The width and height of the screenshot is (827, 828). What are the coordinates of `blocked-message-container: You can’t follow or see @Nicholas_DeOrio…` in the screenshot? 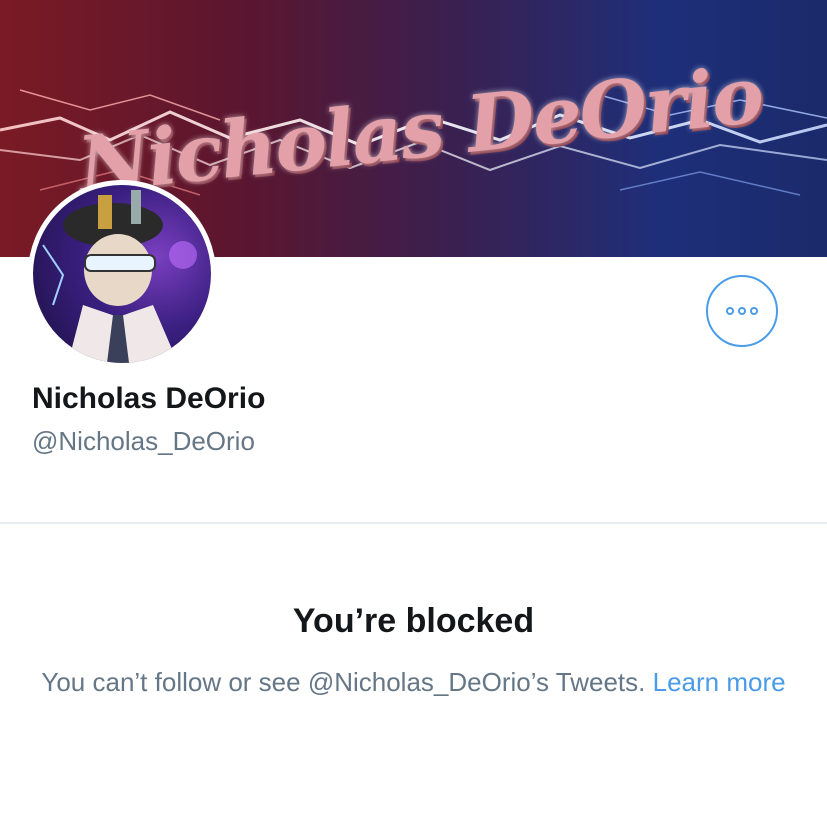 It's located at (413, 682).